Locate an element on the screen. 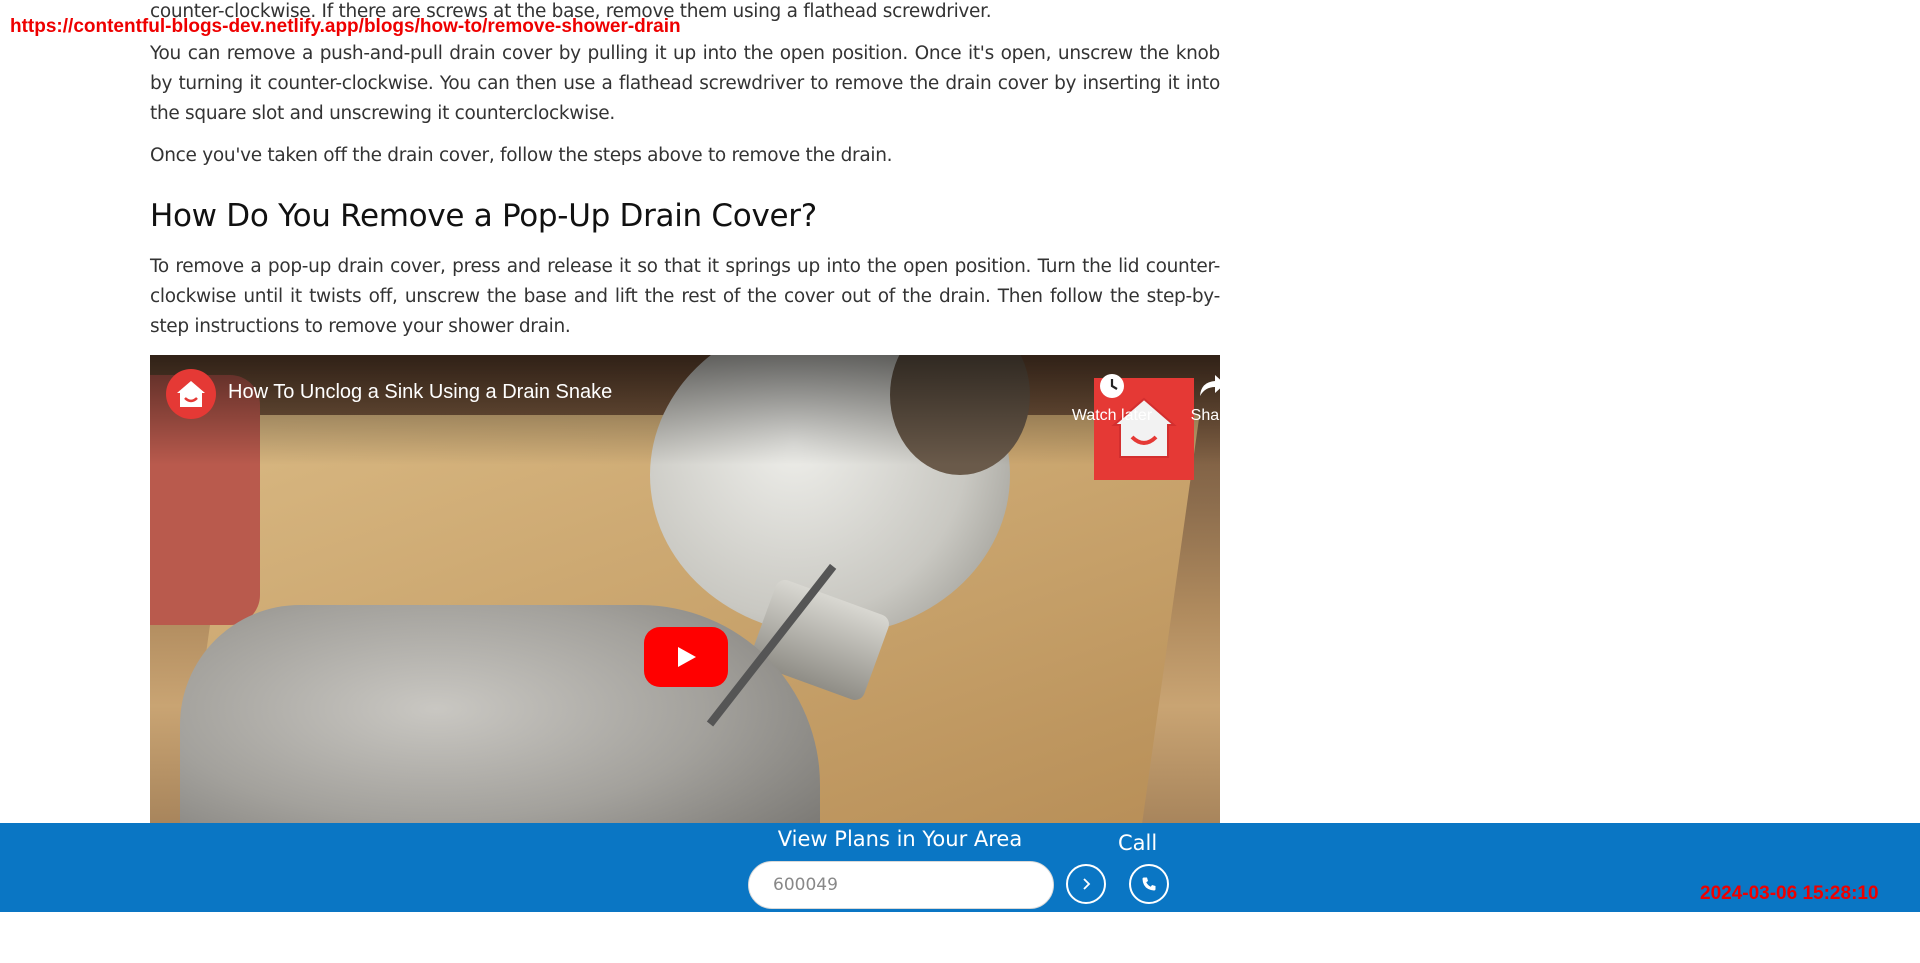 The image size is (1920, 963). share-label: Share is located at coordinates (1205, 415).